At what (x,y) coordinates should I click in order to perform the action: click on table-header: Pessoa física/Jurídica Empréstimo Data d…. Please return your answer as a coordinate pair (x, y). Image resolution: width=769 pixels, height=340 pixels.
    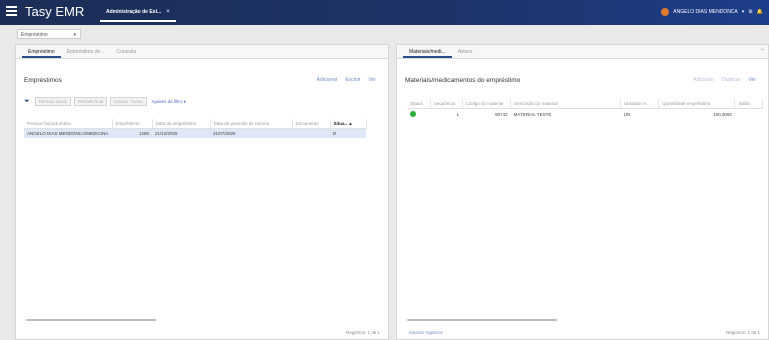
    Looking at the image, I should click on (195, 124).